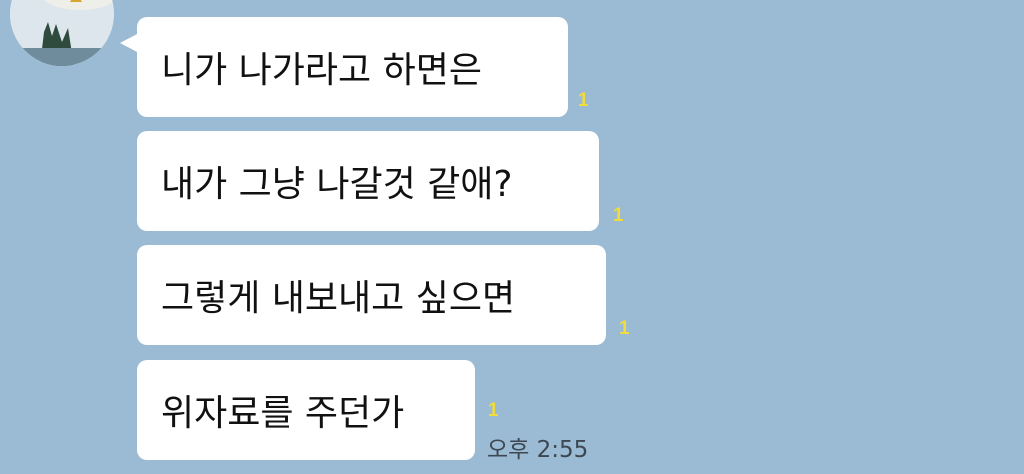 This screenshot has width=1024, height=474. I want to click on message-text: 니가 나가라고 하면은, so click(321, 70).